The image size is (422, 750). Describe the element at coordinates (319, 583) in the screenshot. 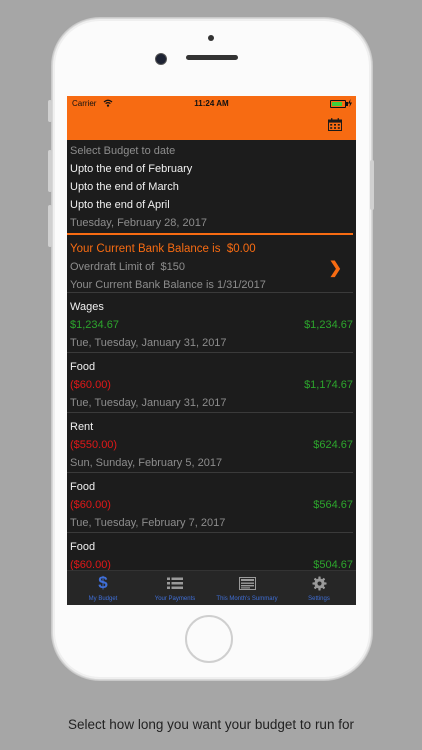

I see `gear-icon` at that location.